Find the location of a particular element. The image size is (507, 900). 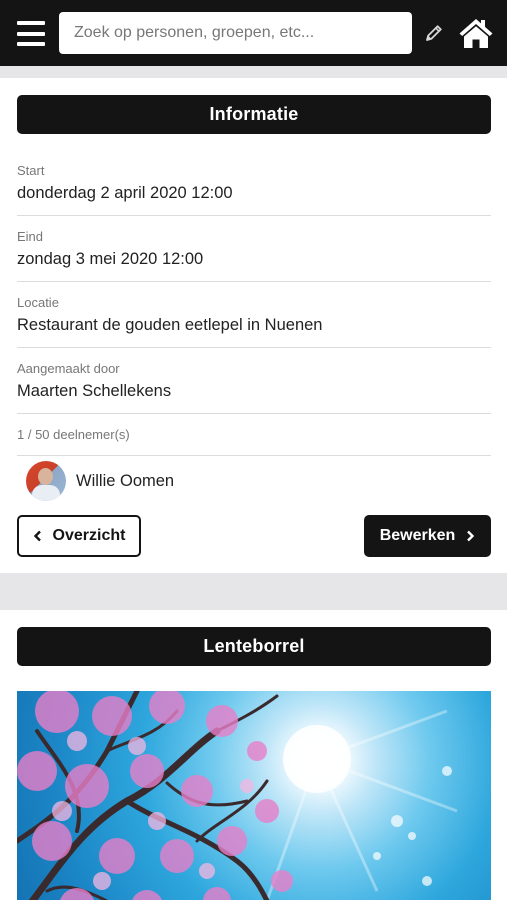

top-bar is located at coordinates (253, 33).